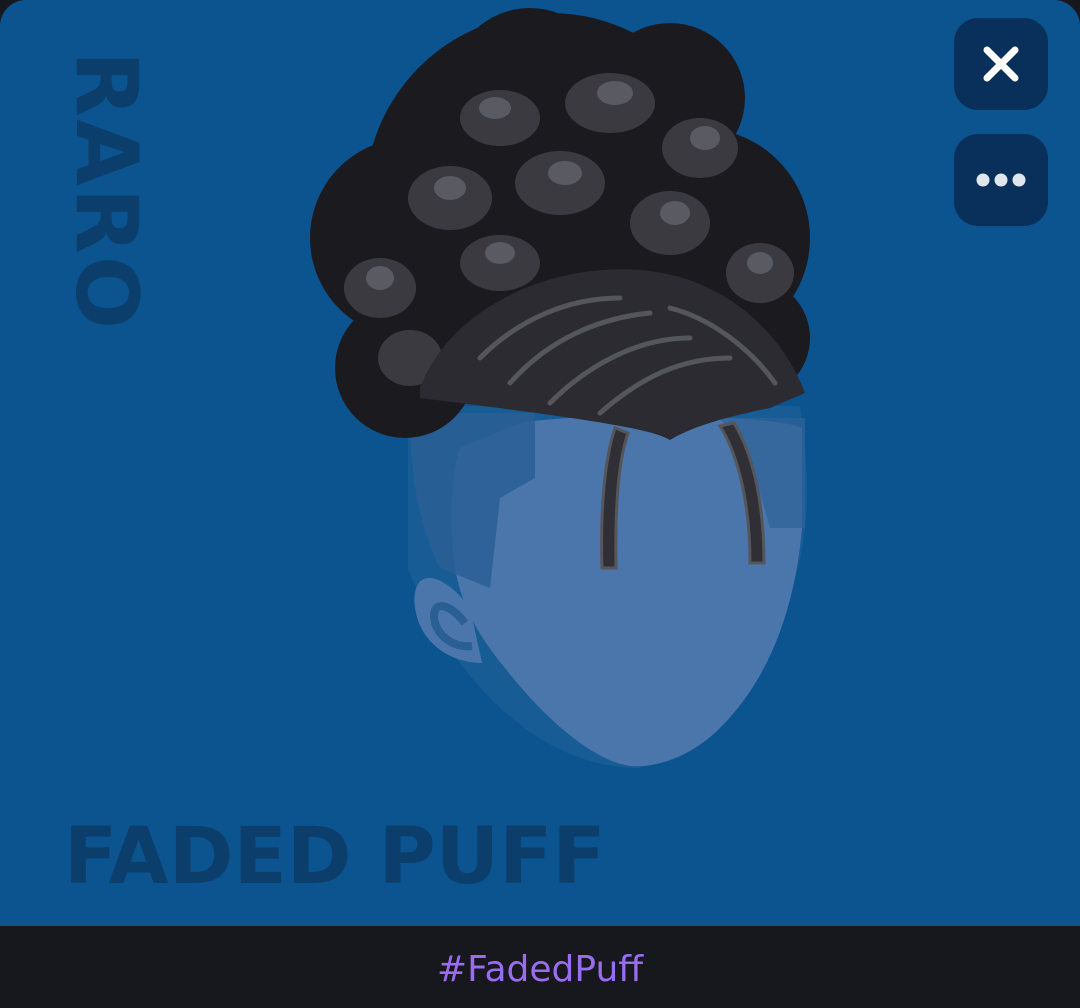 The width and height of the screenshot is (1080, 1008). I want to click on item-name-label: FADED PUFF, so click(335, 857).